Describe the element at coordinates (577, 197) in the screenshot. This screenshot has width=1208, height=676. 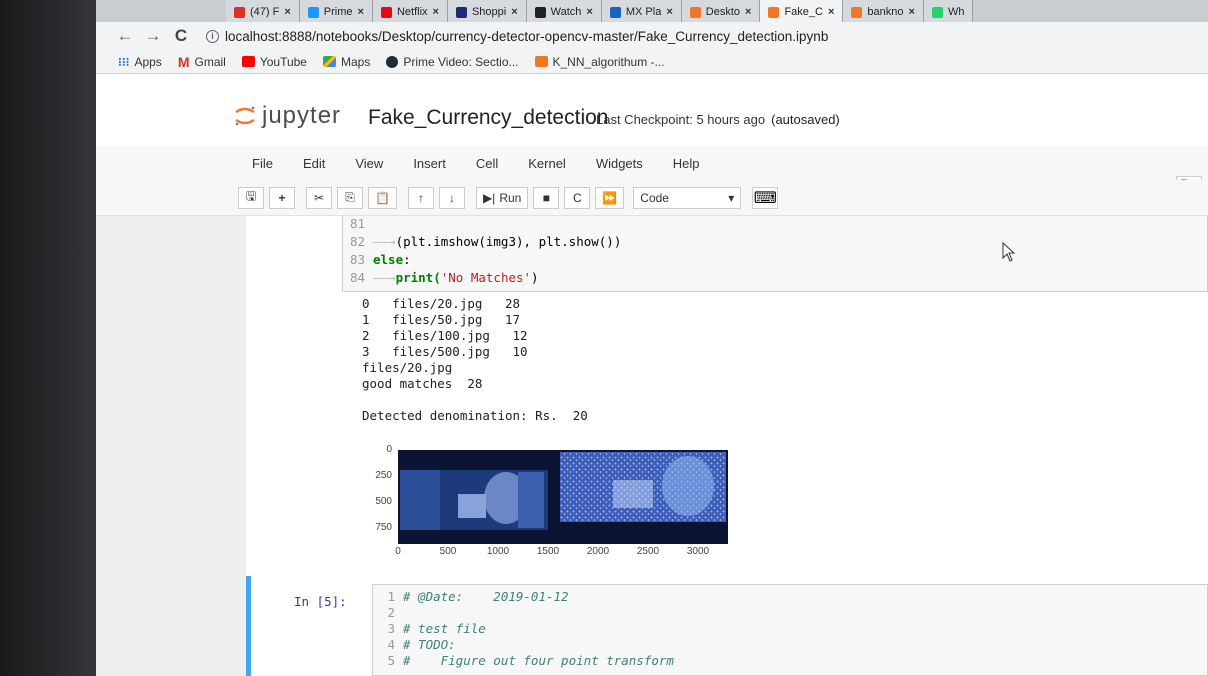
I see `restart-icon: C` at that location.